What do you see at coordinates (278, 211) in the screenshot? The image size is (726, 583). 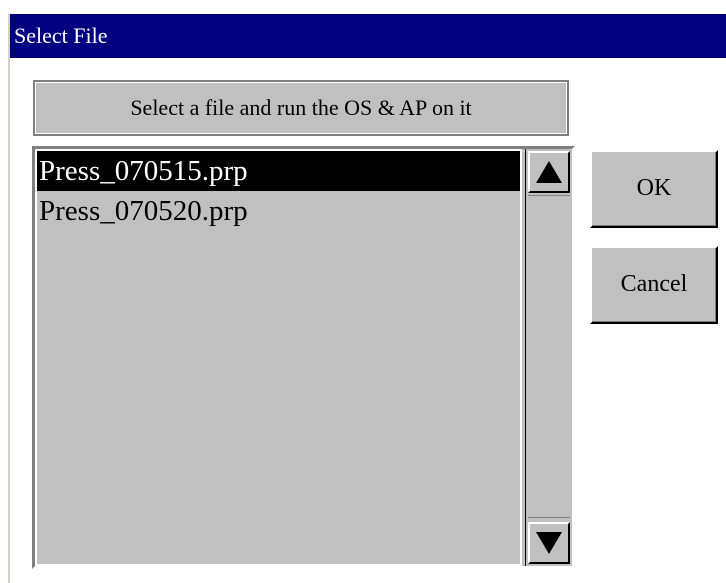 I see `file-list-item: Press_070520.prp` at bounding box center [278, 211].